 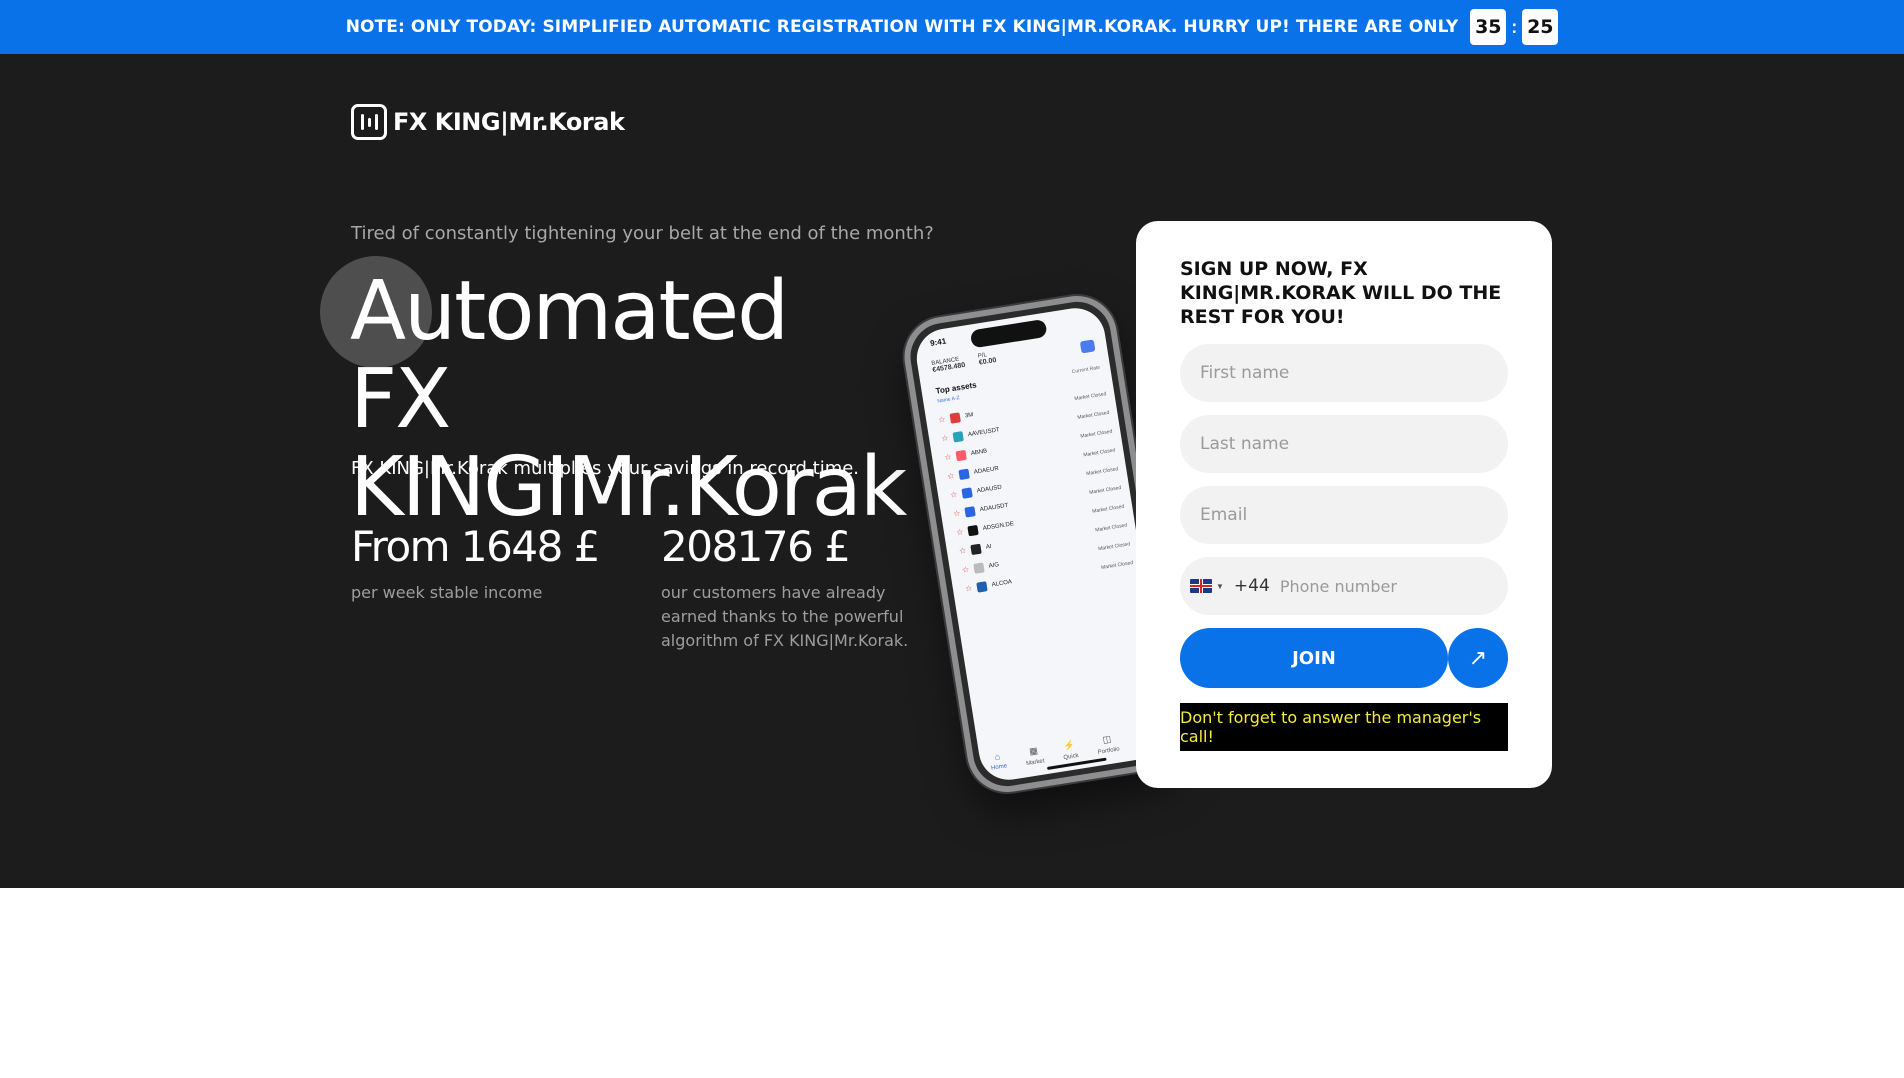 I want to click on timer-minutes: 35, so click(x=1488, y=27).